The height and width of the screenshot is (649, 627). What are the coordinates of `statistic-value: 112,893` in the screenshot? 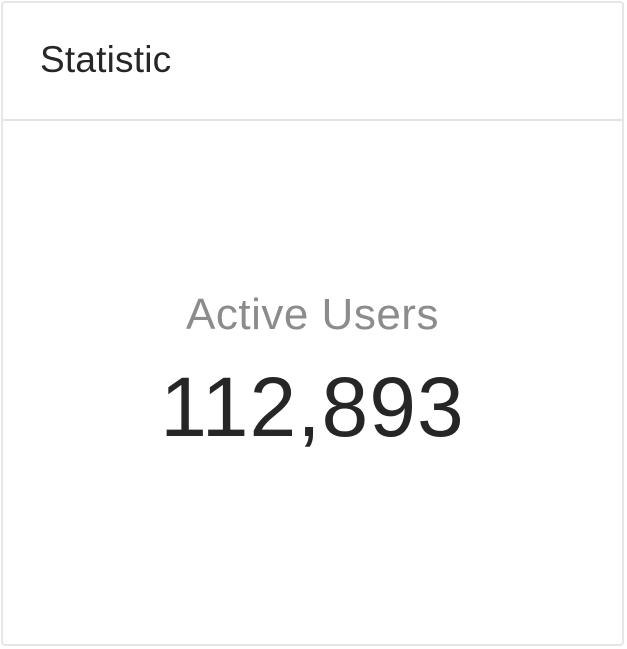 It's located at (312, 407).